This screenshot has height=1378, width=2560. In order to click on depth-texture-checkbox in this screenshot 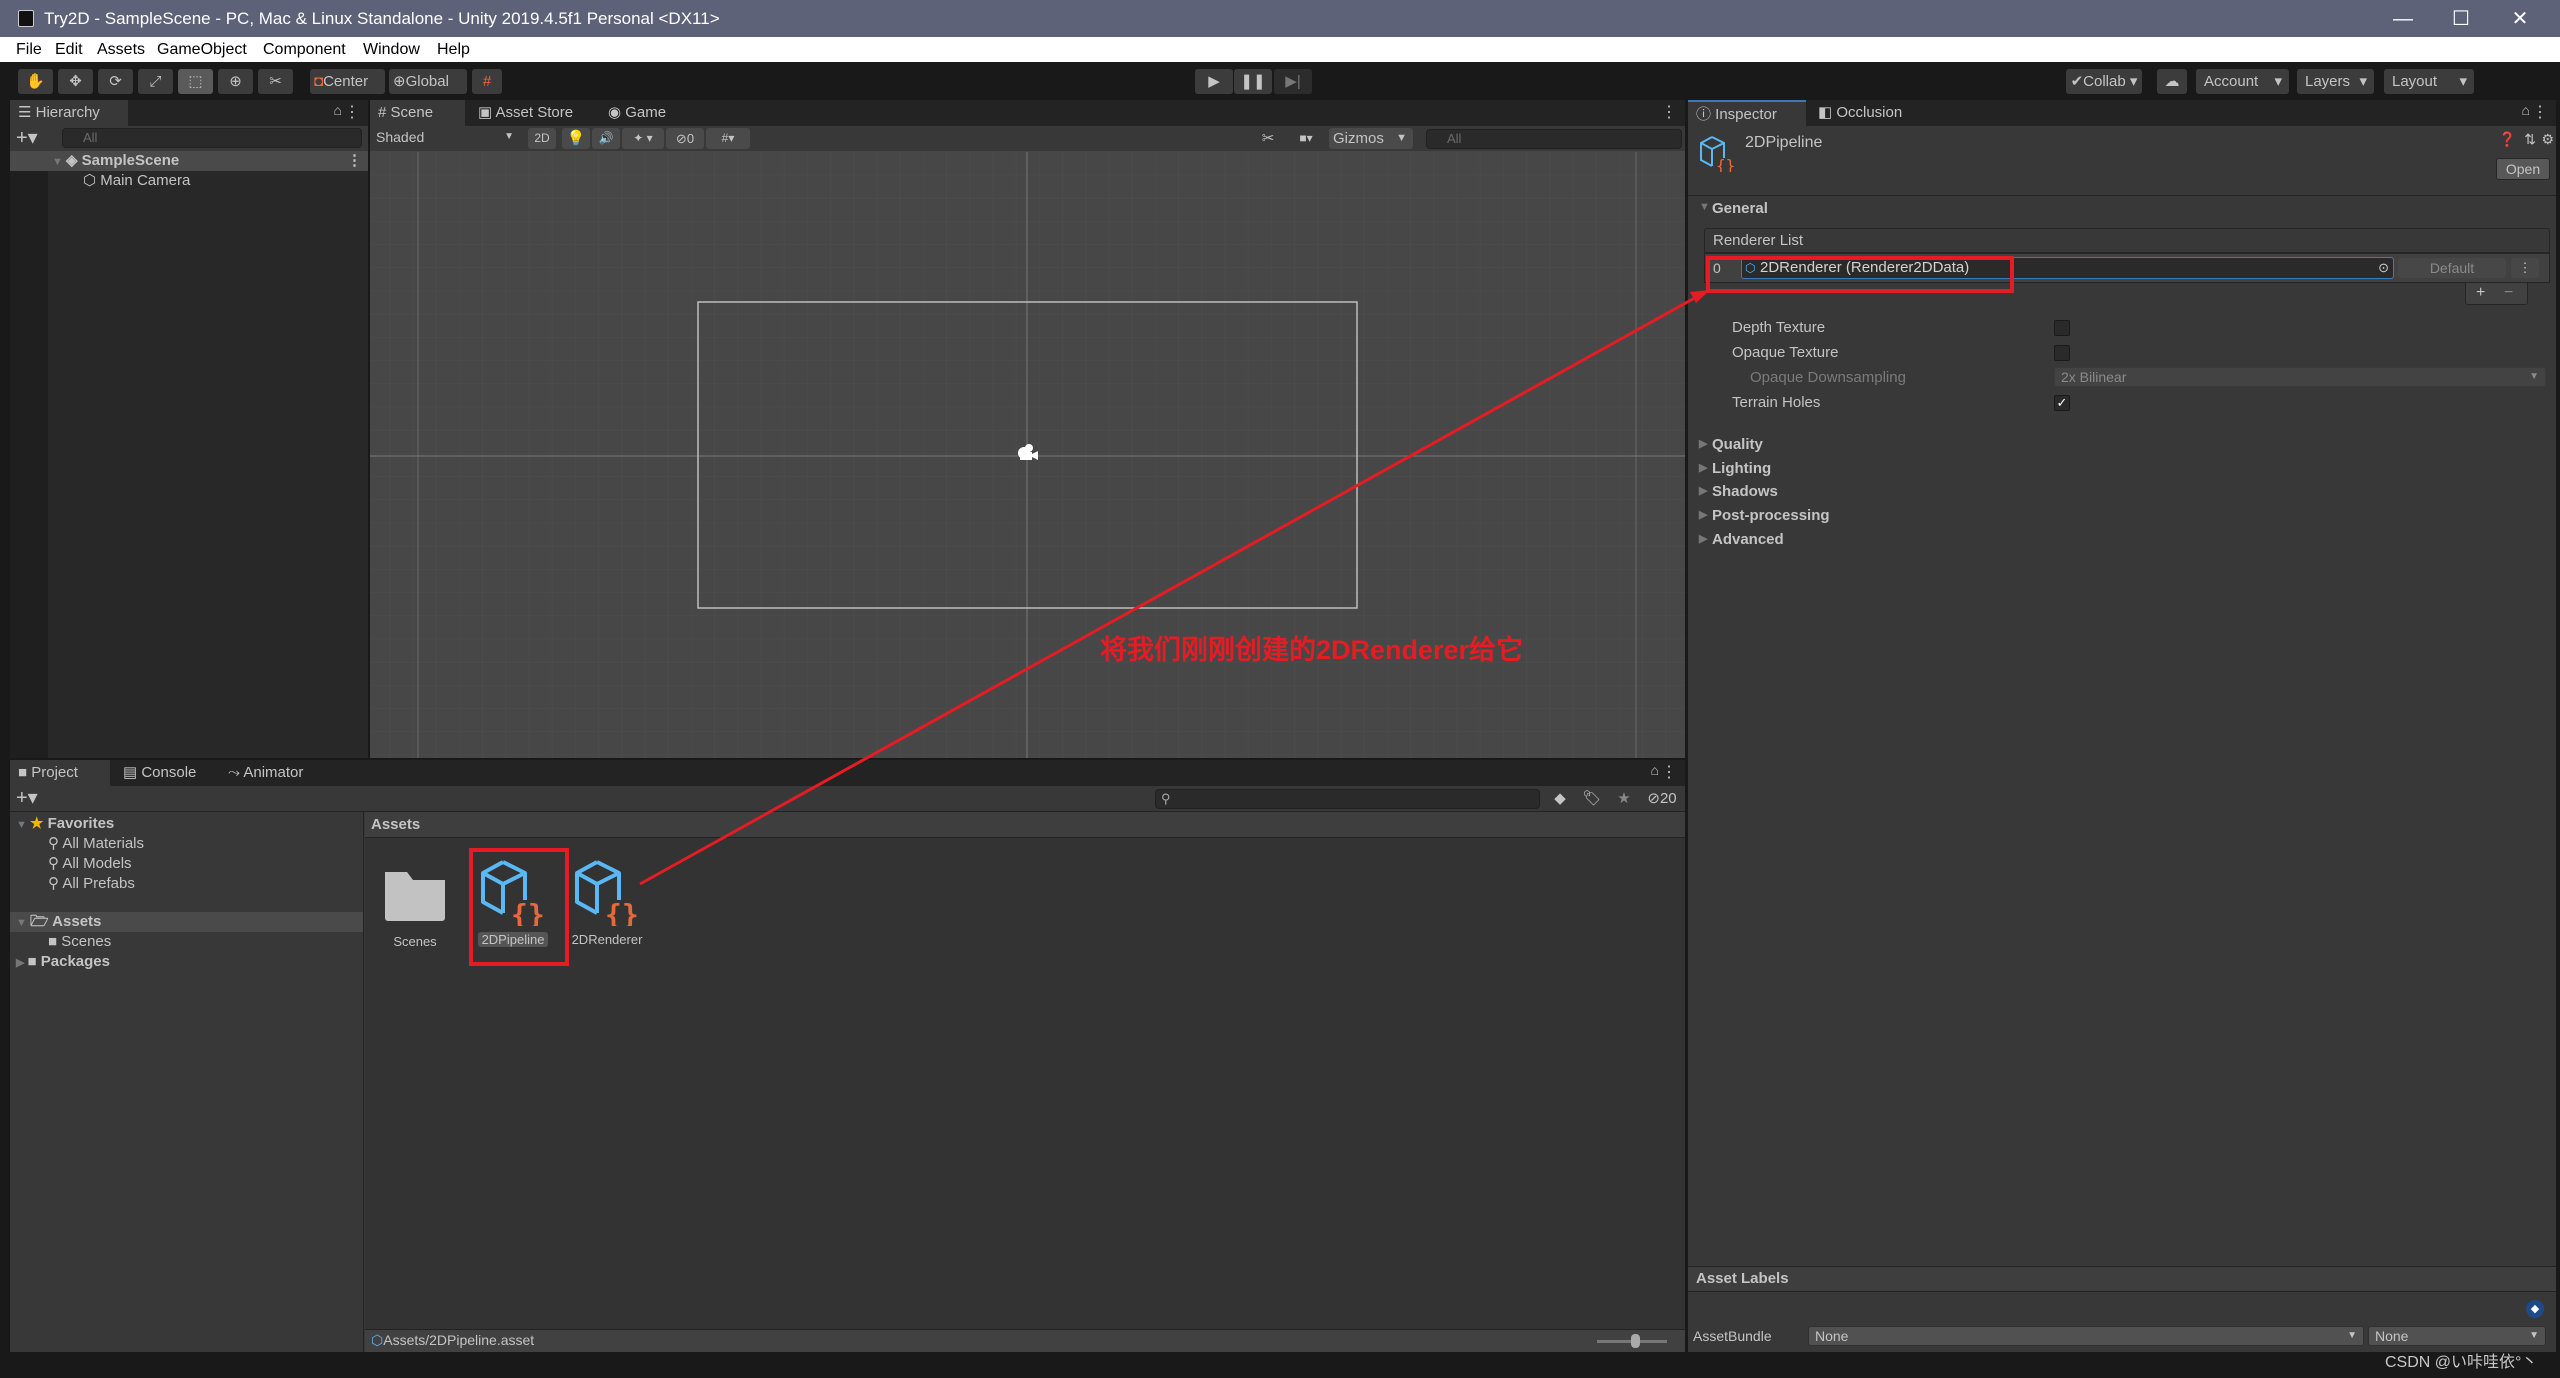, I will do `click(2062, 328)`.